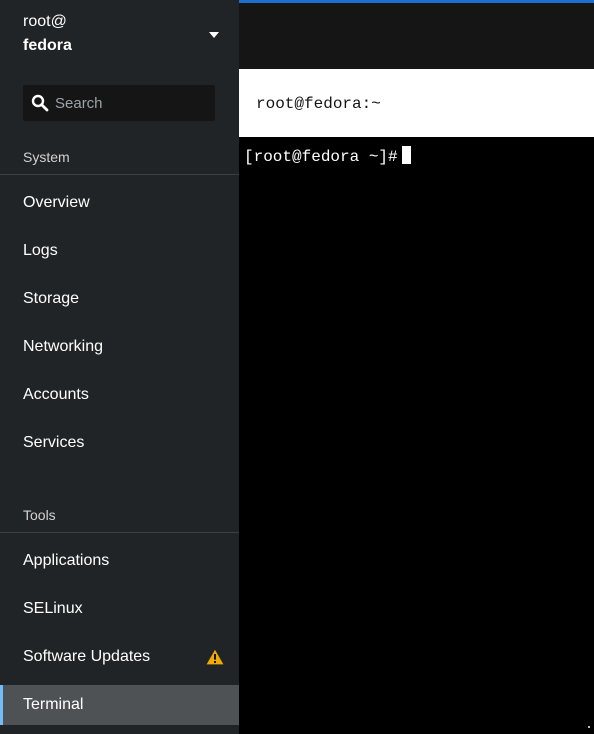 This screenshot has height=734, width=594. What do you see at coordinates (47, 45) in the screenshot?
I see `host-name: fedora` at bounding box center [47, 45].